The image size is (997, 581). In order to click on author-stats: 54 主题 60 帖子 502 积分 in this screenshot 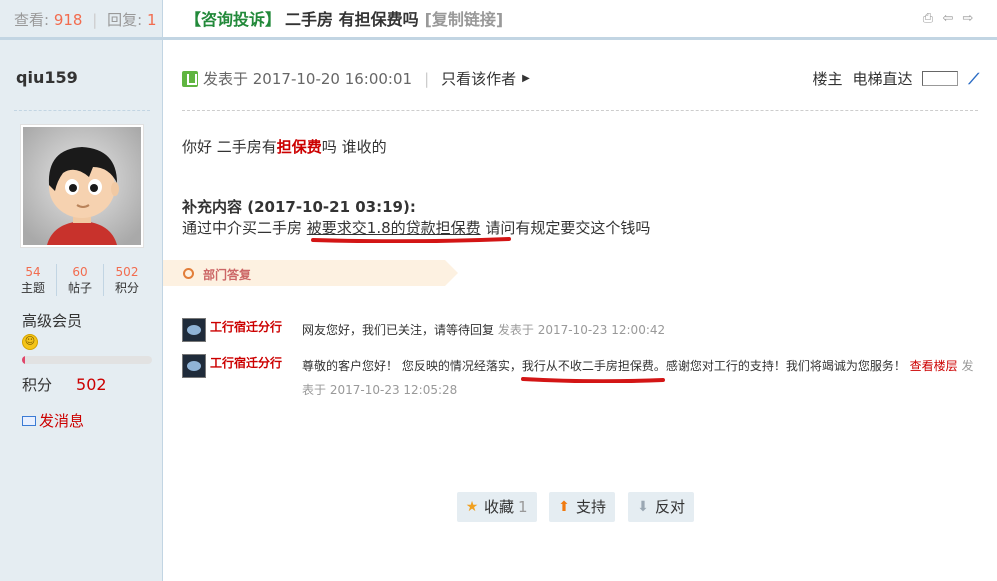, I will do `click(80, 280)`.